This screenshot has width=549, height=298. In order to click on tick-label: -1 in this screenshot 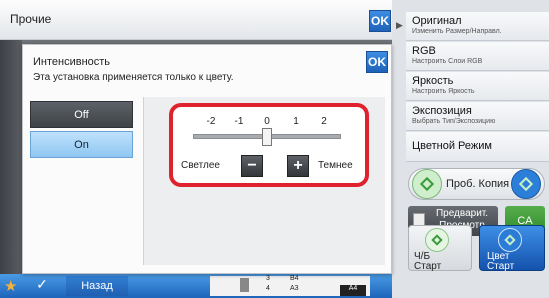, I will do `click(239, 121)`.